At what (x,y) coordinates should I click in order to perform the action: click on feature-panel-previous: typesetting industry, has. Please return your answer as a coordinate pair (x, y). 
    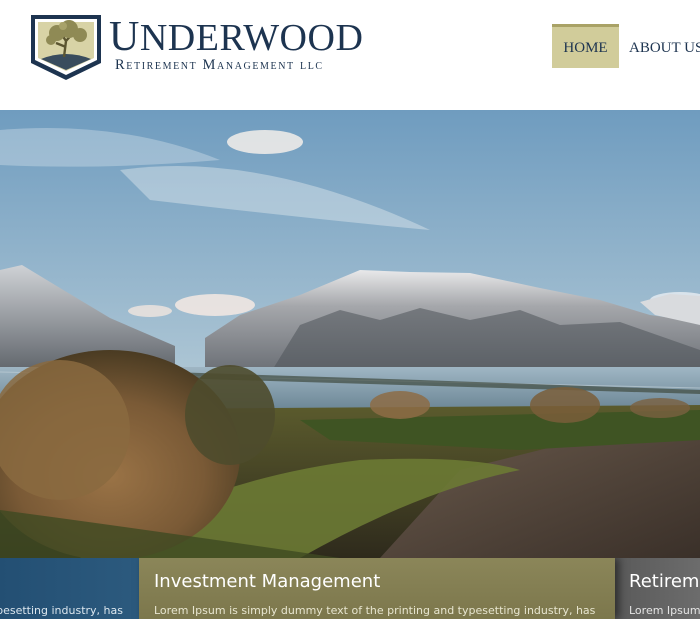
    Looking at the image, I should click on (69, 588).